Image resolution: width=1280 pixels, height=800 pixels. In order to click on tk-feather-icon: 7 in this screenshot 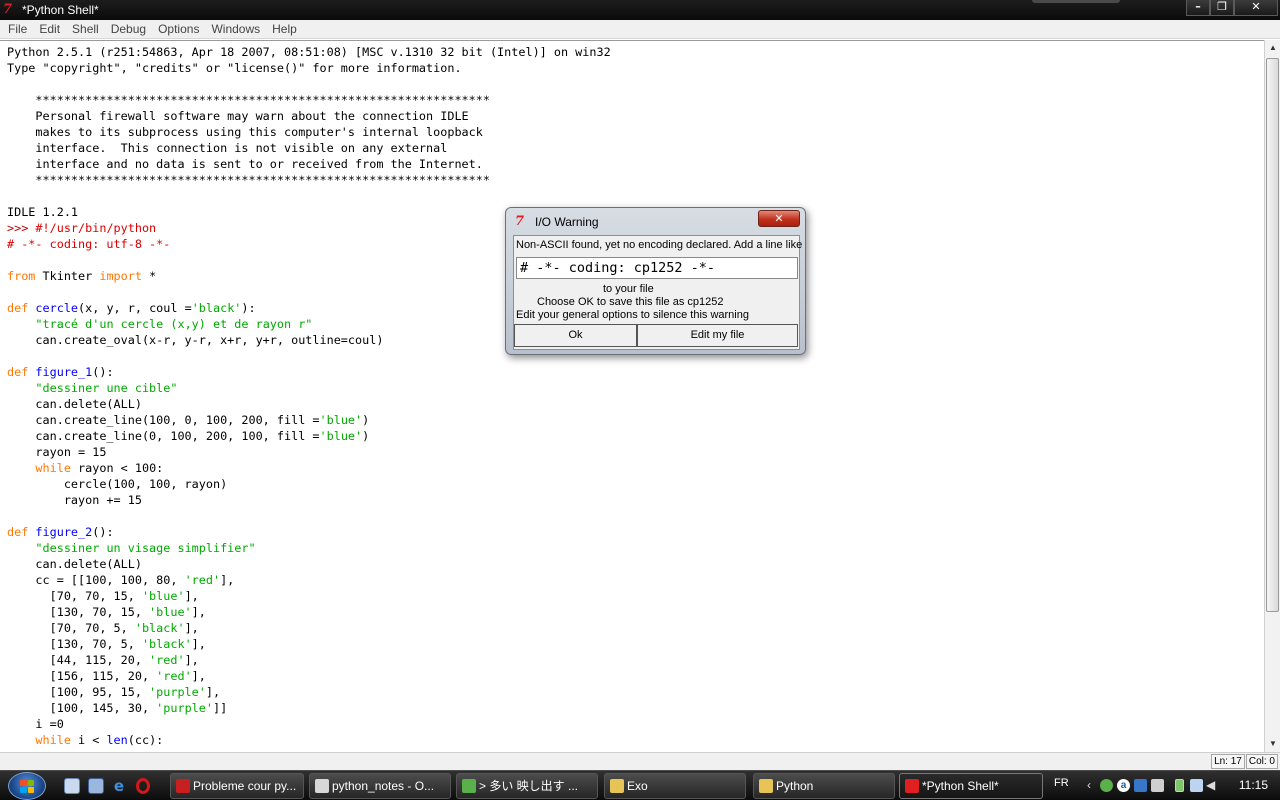, I will do `click(520, 221)`.